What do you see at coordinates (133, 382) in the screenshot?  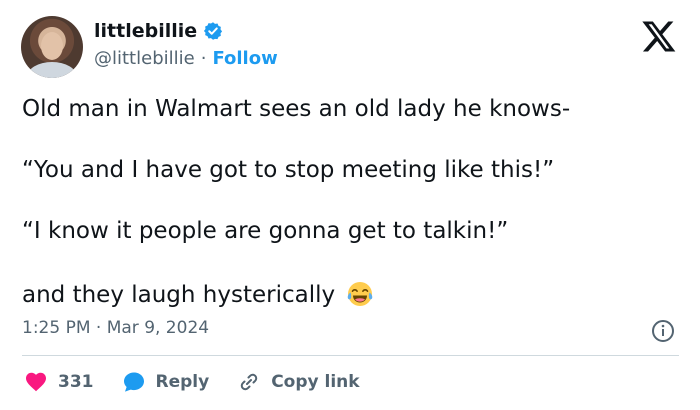 I see `reply-bubble-icon` at bounding box center [133, 382].